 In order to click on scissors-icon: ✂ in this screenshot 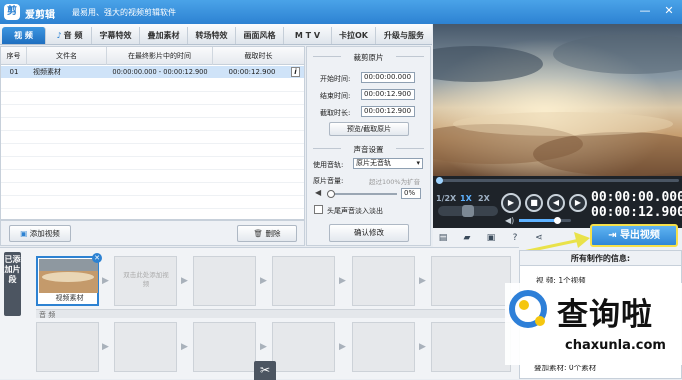, I will do `click(265, 370)`.